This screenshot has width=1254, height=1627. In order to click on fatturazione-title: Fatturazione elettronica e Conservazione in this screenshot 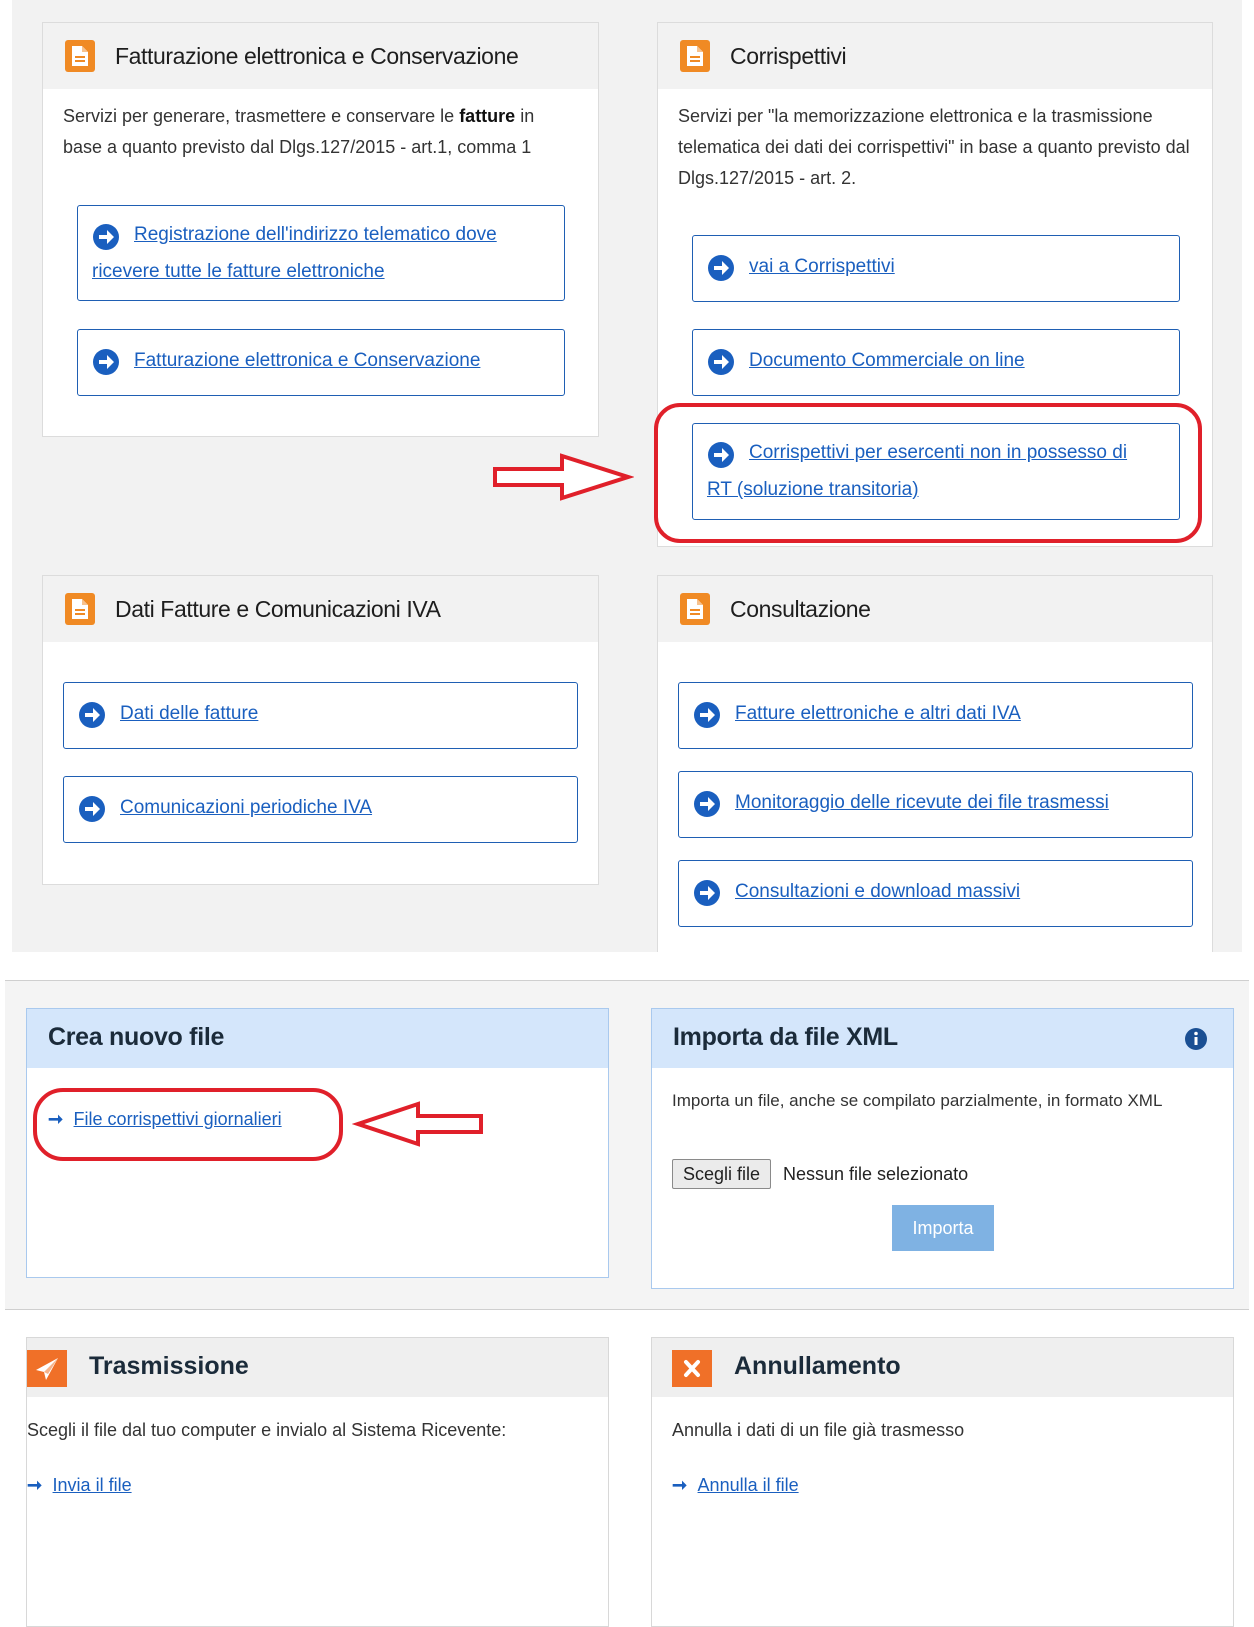, I will do `click(317, 56)`.